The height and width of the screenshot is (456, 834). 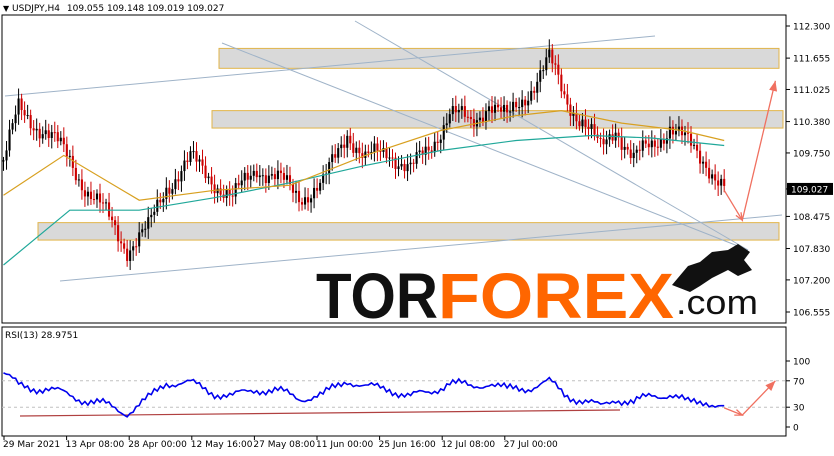 I want to click on x-tick-label: 28 Apr 00:00, so click(x=157, y=445).